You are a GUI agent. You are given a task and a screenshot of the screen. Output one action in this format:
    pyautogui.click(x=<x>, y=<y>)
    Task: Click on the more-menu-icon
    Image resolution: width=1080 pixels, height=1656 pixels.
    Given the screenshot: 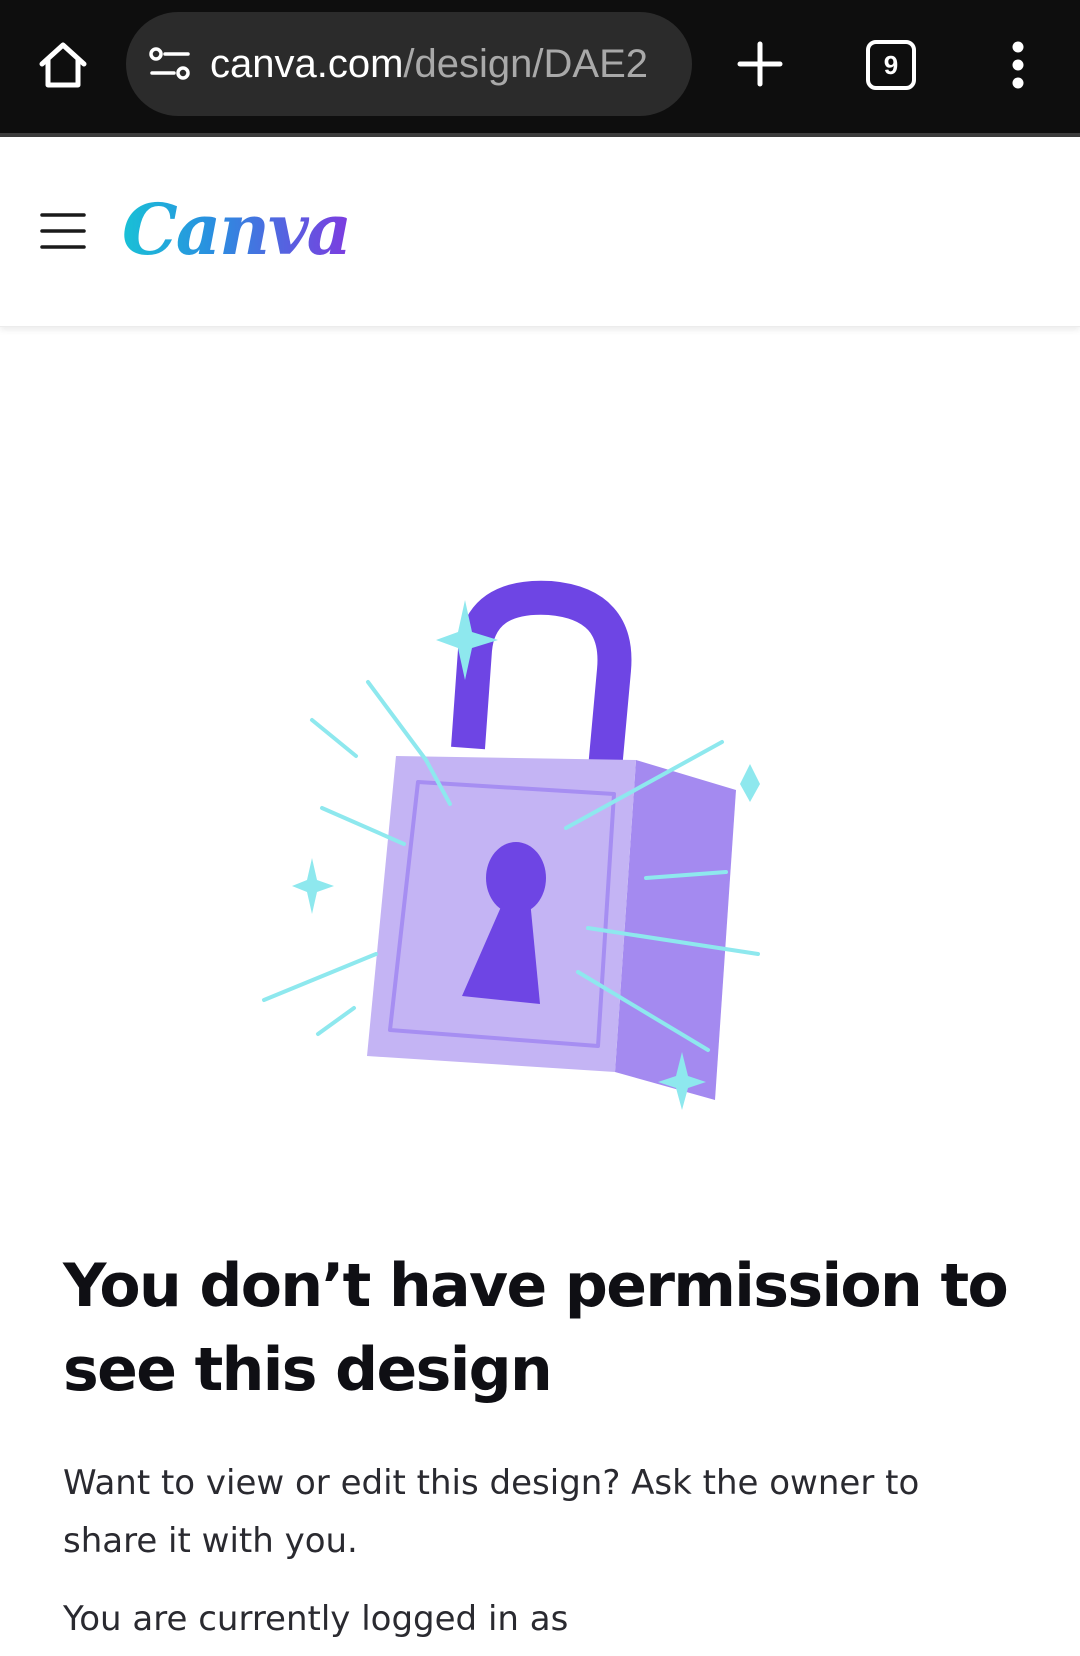 What is the action you would take?
    pyautogui.click(x=1018, y=65)
    